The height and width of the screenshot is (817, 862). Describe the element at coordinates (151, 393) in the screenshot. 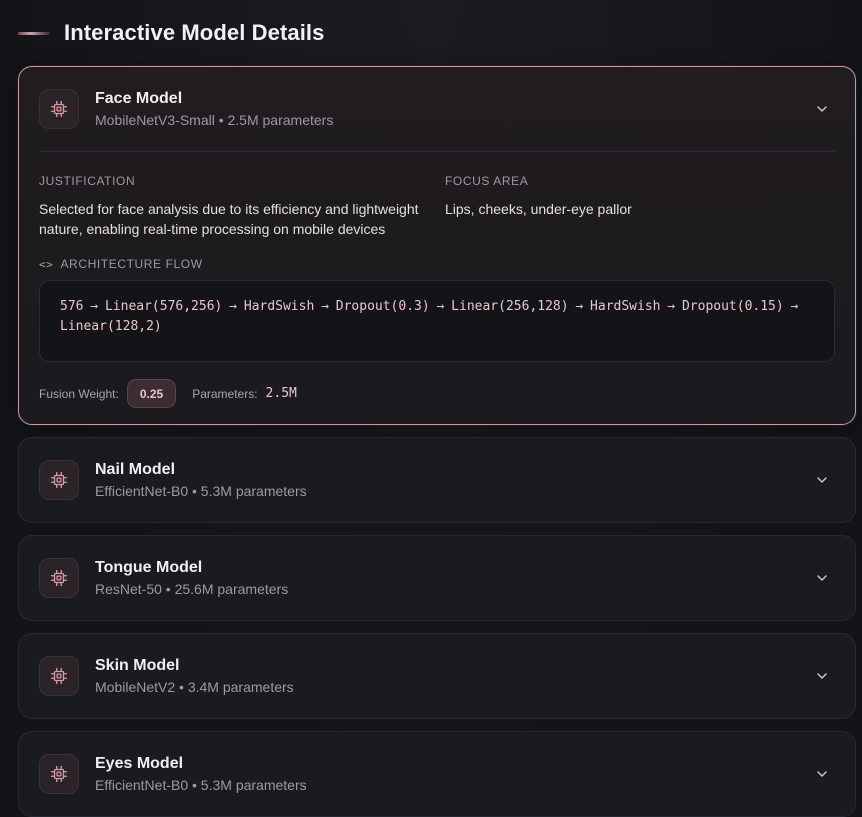

I see `fusion-weight-badge: 0.25` at that location.